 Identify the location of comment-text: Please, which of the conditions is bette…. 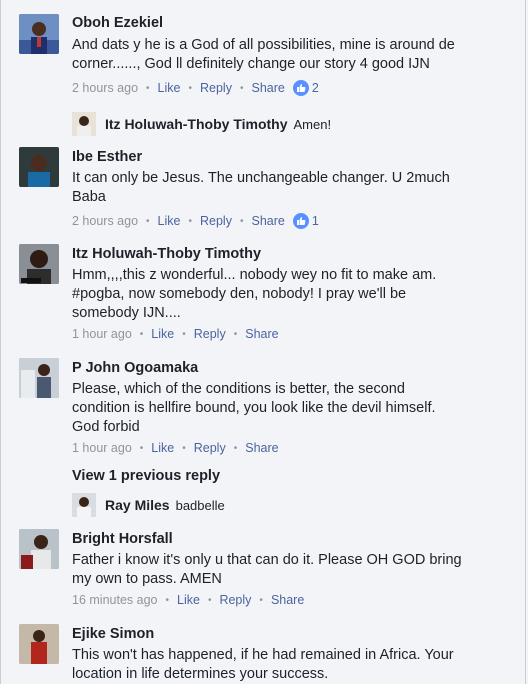
(254, 408).